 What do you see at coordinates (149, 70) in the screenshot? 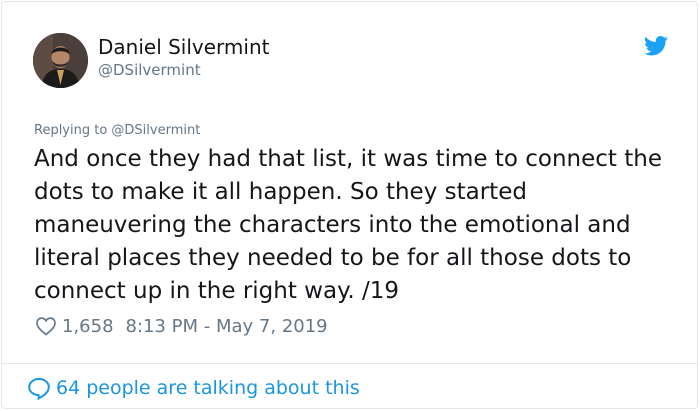
I see `author-handle: @DSilvermint` at bounding box center [149, 70].